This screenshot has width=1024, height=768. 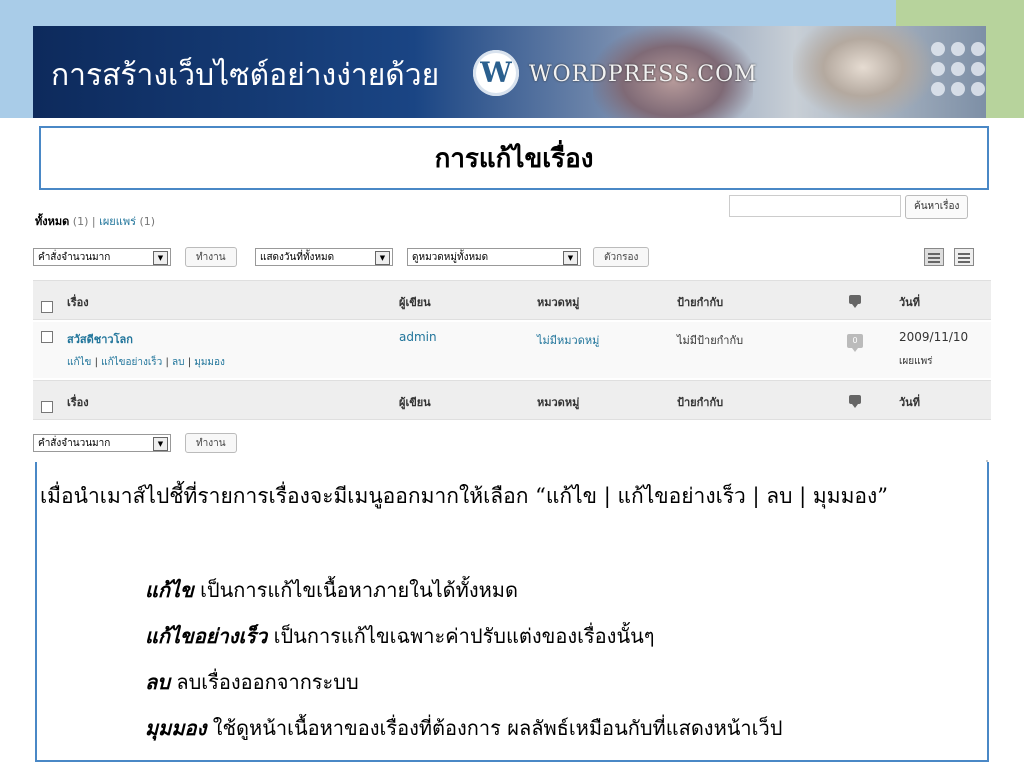 I want to click on filter-button: ตัวกรอง, so click(x=621, y=257).